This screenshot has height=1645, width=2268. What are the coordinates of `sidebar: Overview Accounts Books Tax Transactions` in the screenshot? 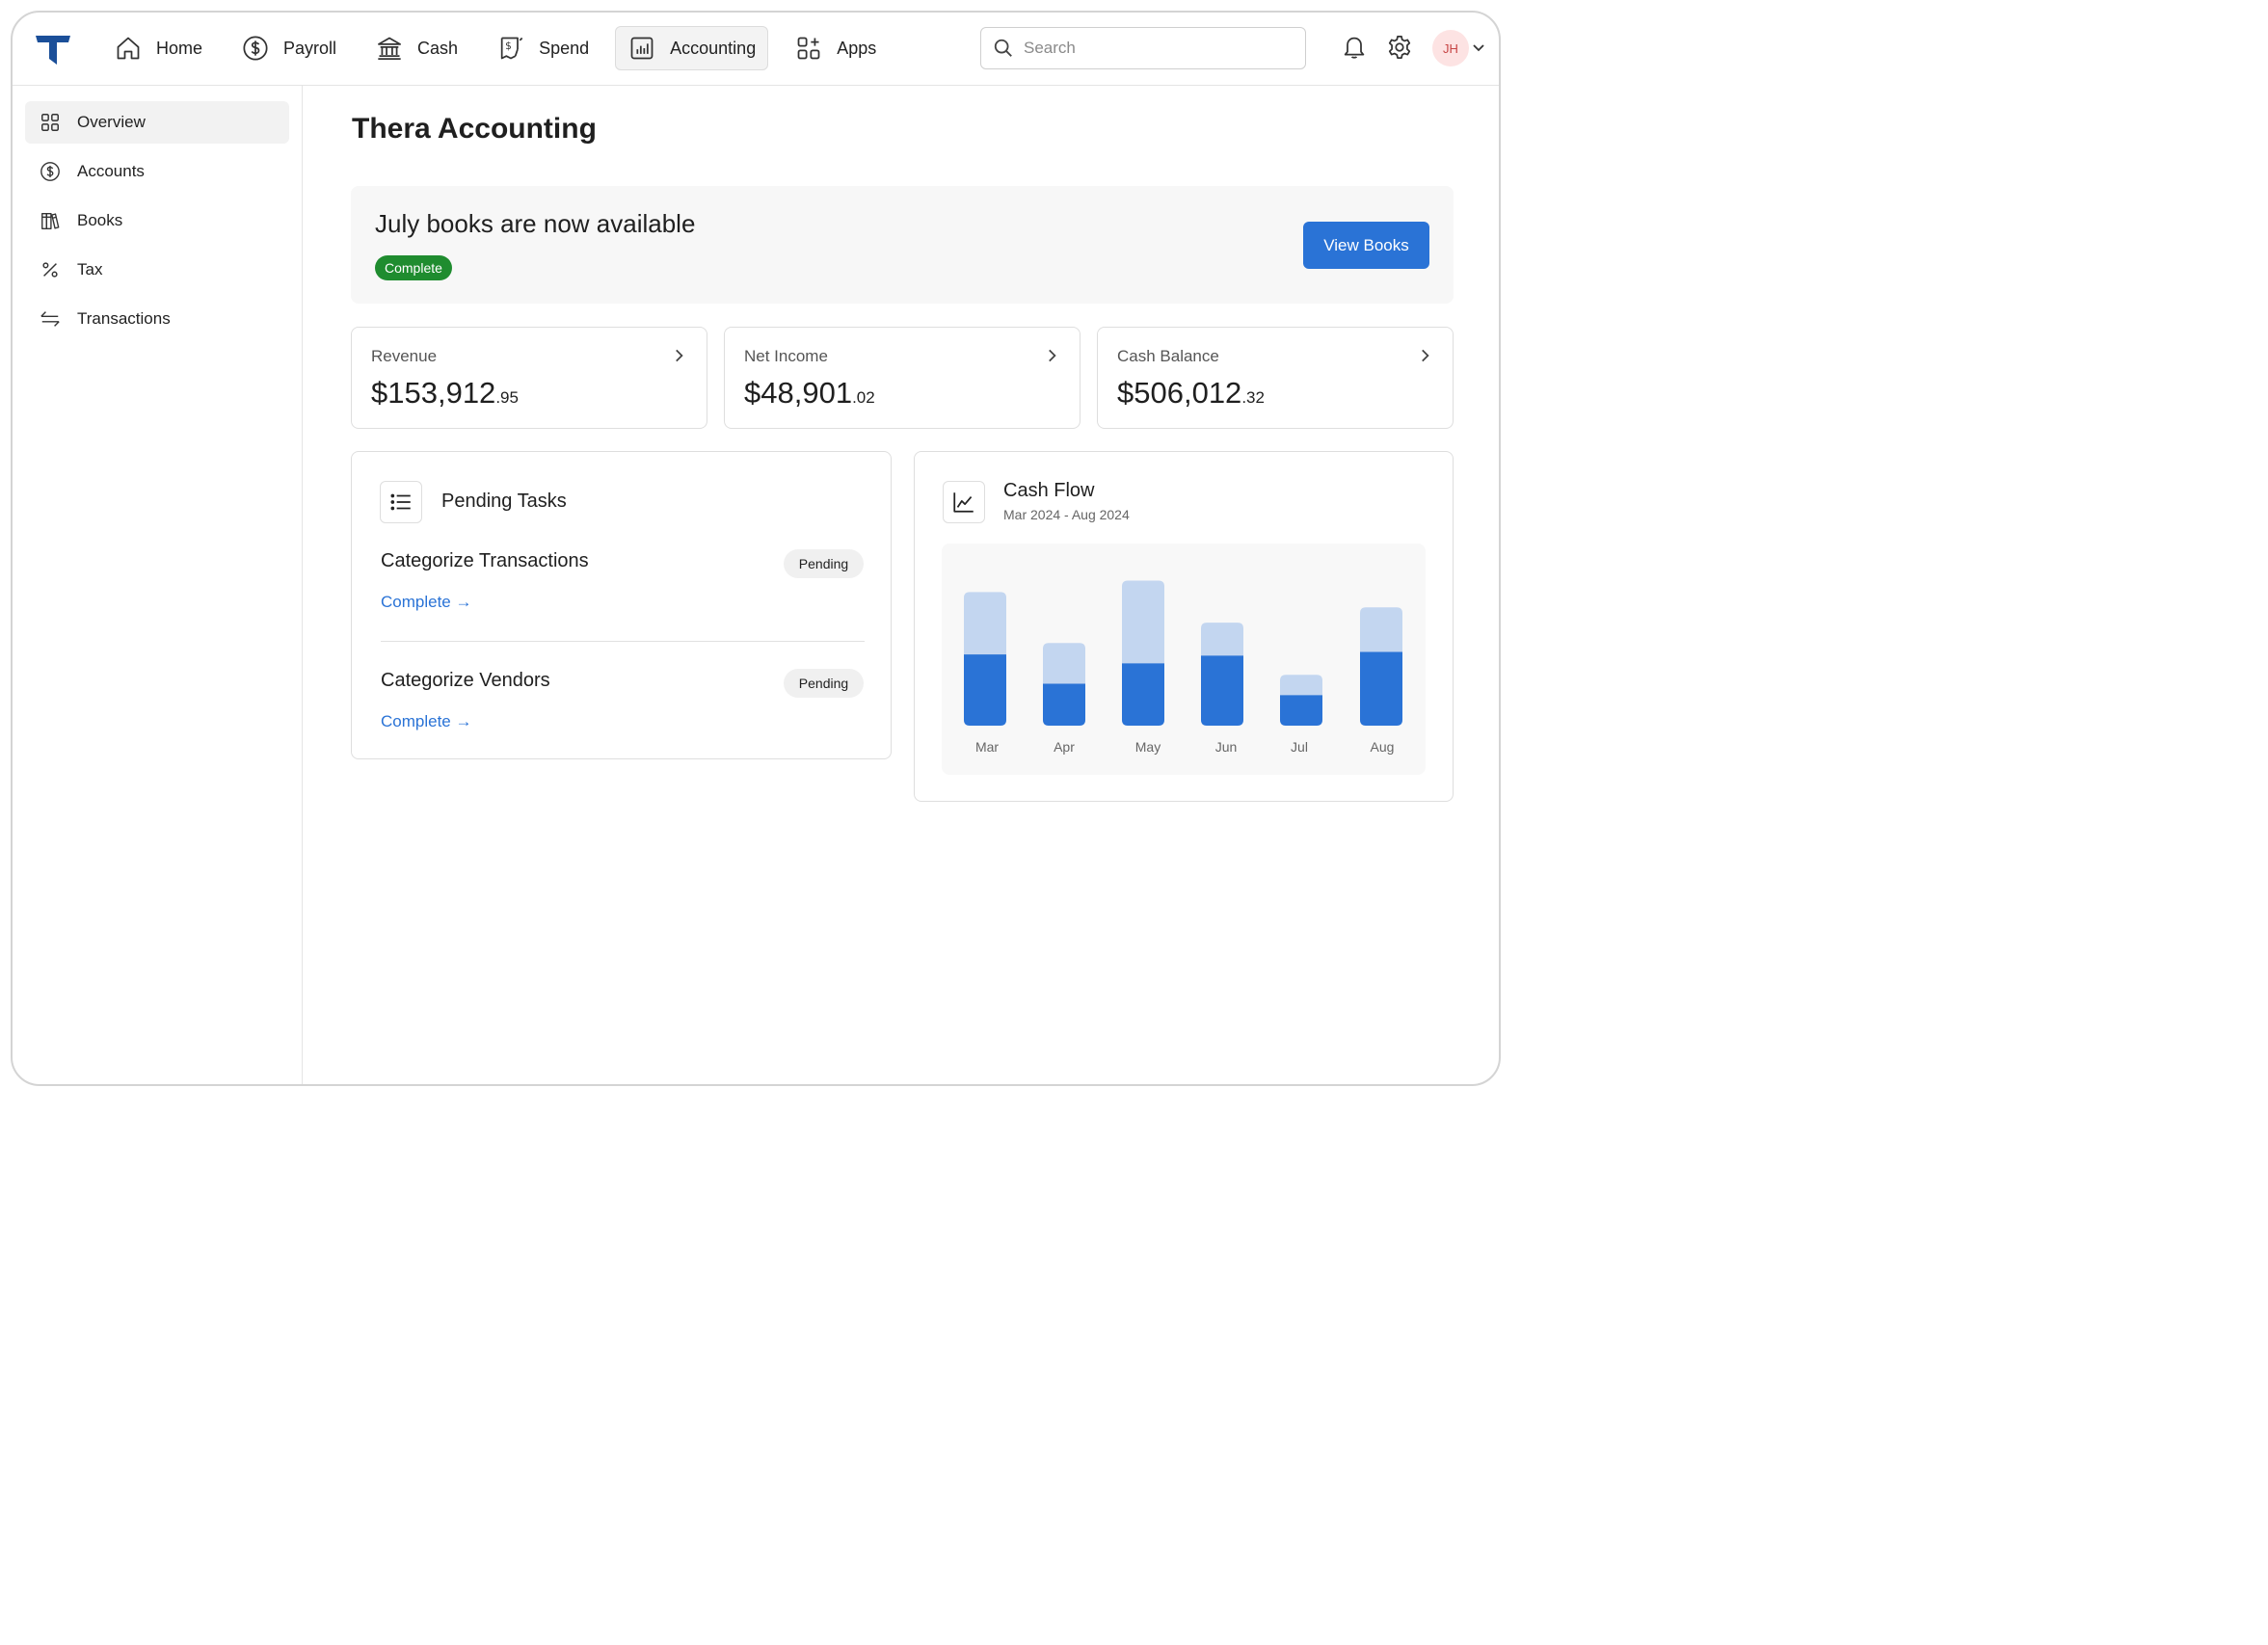 It's located at (158, 585).